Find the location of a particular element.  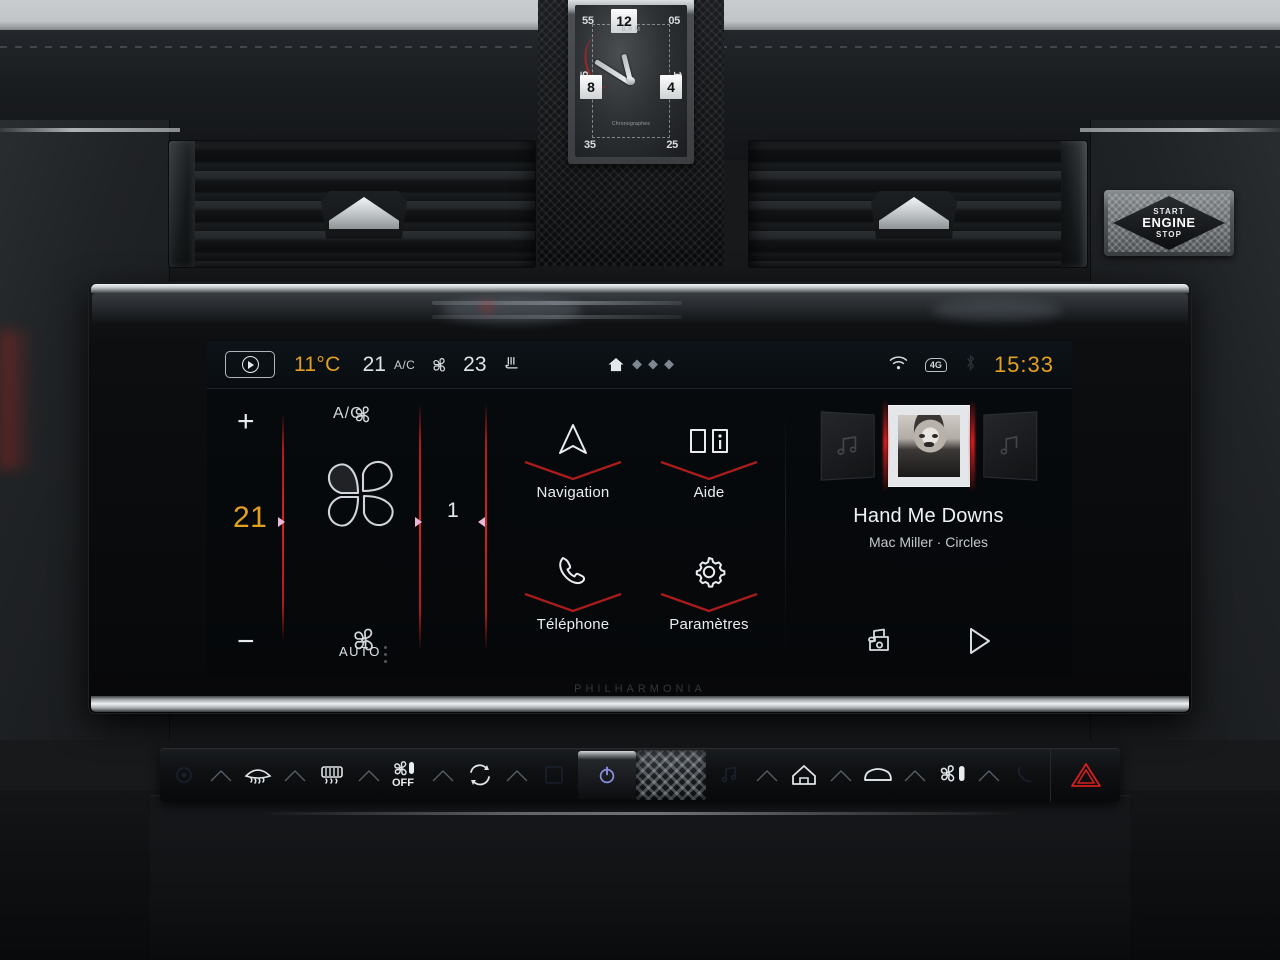

app-label-parametres: Paramètres is located at coordinates (709, 624).